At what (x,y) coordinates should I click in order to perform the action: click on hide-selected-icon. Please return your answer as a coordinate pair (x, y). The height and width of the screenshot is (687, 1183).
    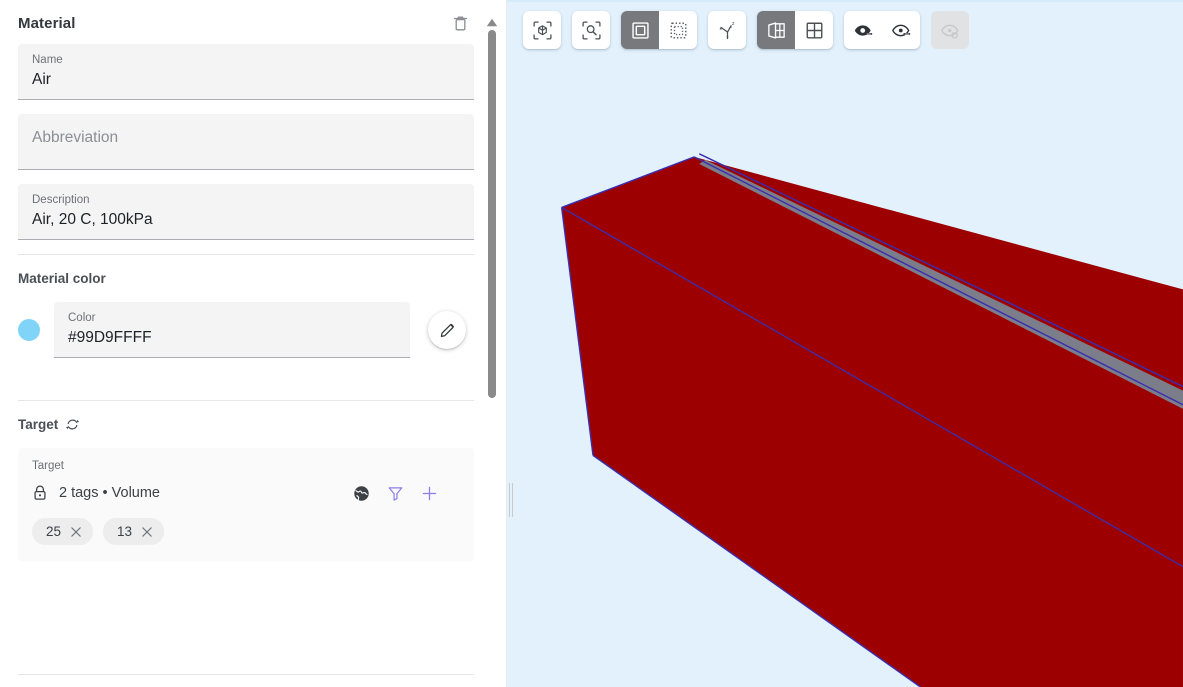
    Looking at the image, I should click on (900, 30).